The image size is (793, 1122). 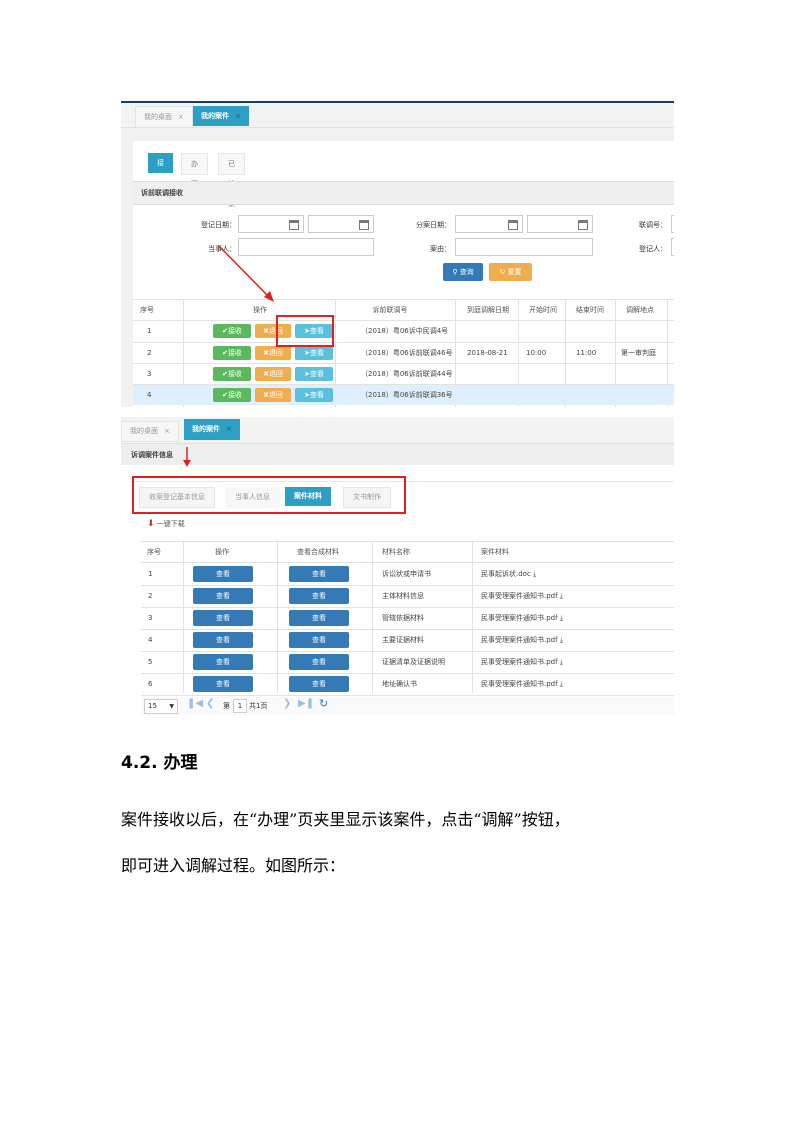 I want to click on page-prefix: 第, so click(x=226, y=706).